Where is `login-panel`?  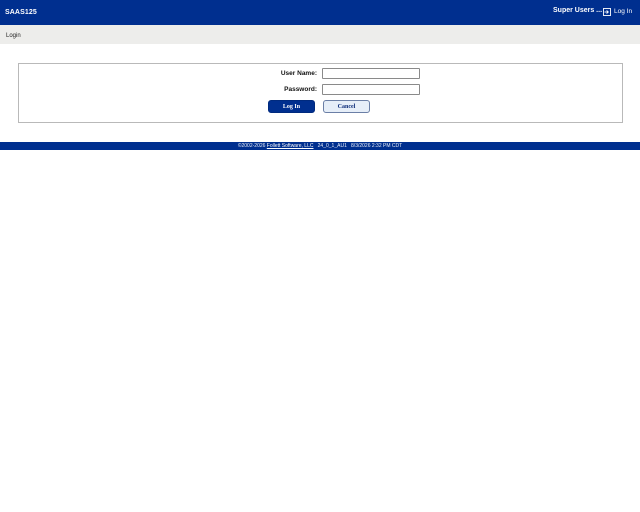
login-panel is located at coordinates (320, 93).